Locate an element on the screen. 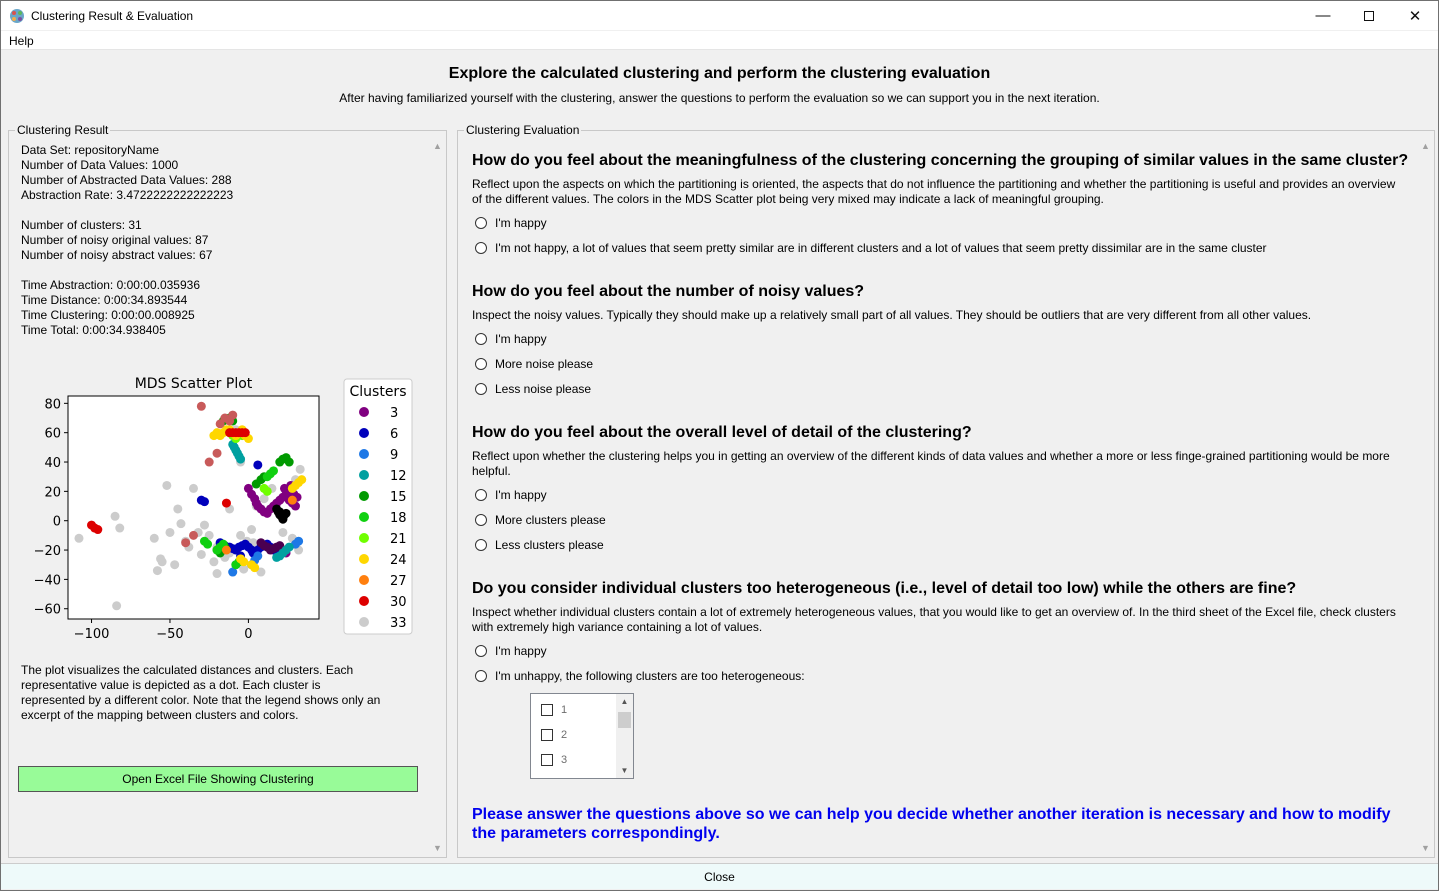 The image size is (1439, 891). cluster-checkbox-item: 1 is located at coordinates (554, 710).